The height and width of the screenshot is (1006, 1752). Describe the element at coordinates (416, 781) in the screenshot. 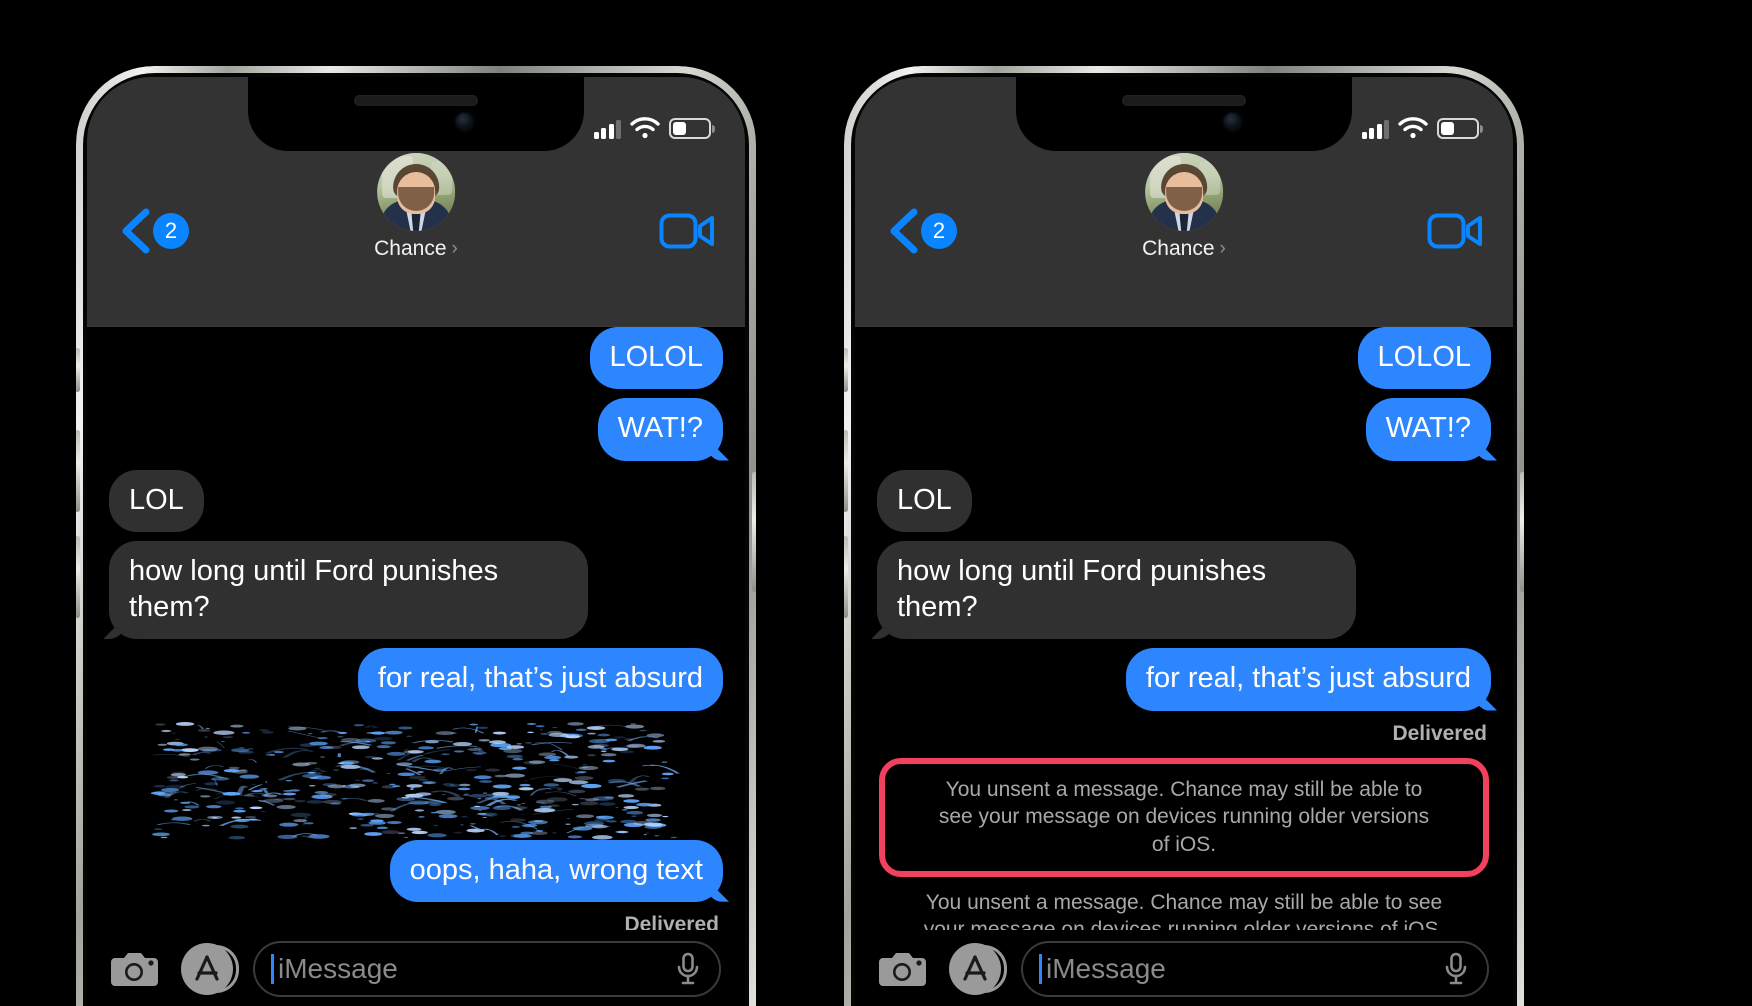

I see `unsending-message-dissolve-effect` at that location.